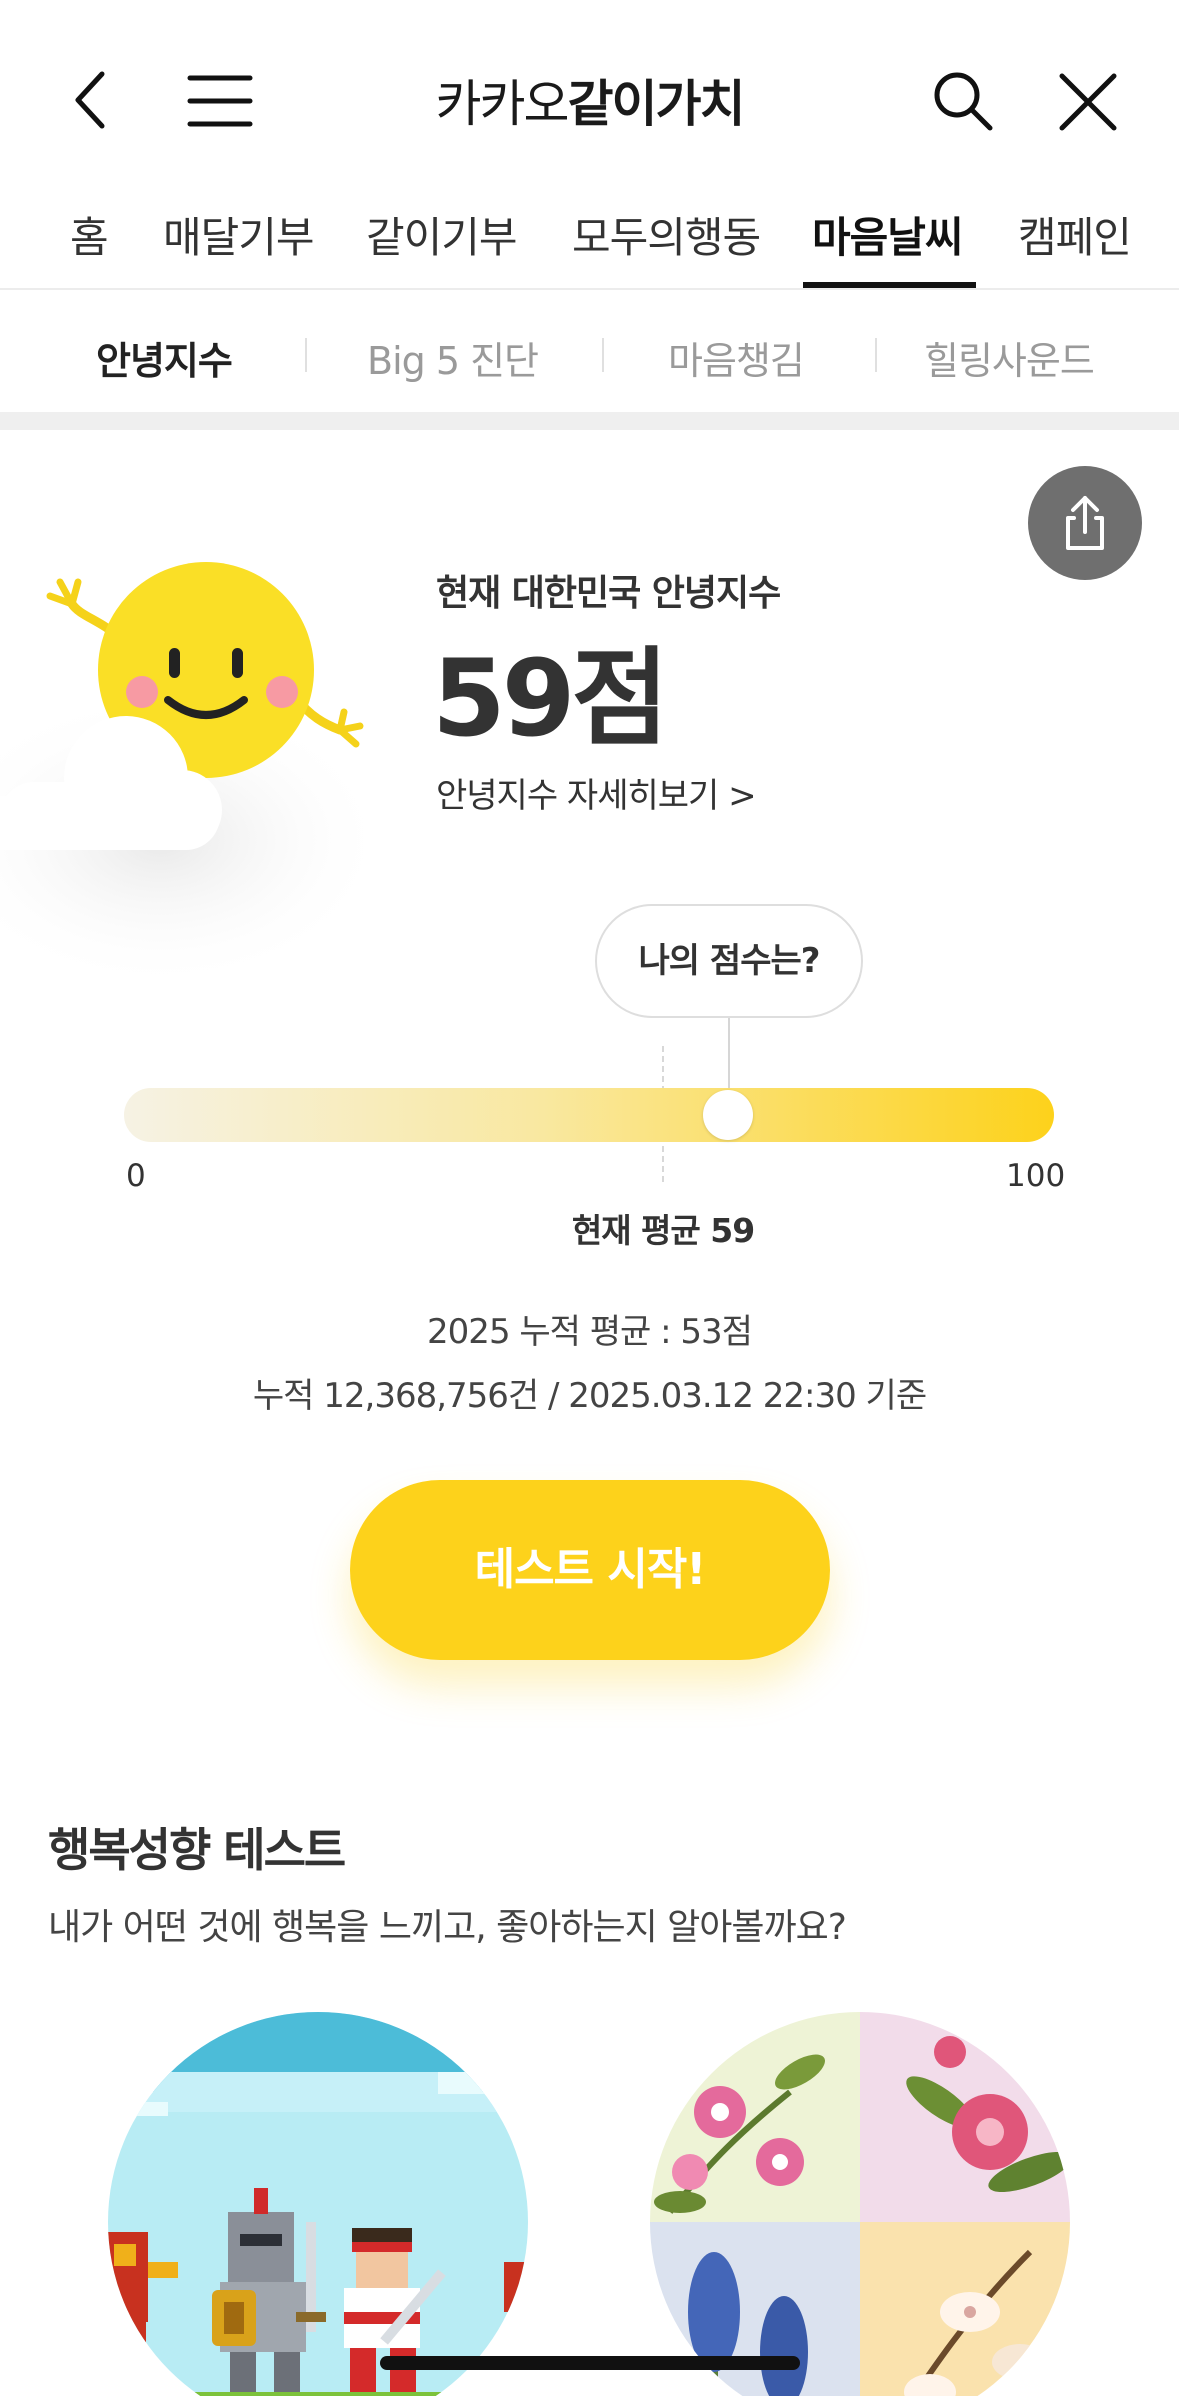 The height and width of the screenshot is (2396, 1179). What do you see at coordinates (195, 771) in the screenshot?
I see `smiling-sun-illustration` at bounding box center [195, 771].